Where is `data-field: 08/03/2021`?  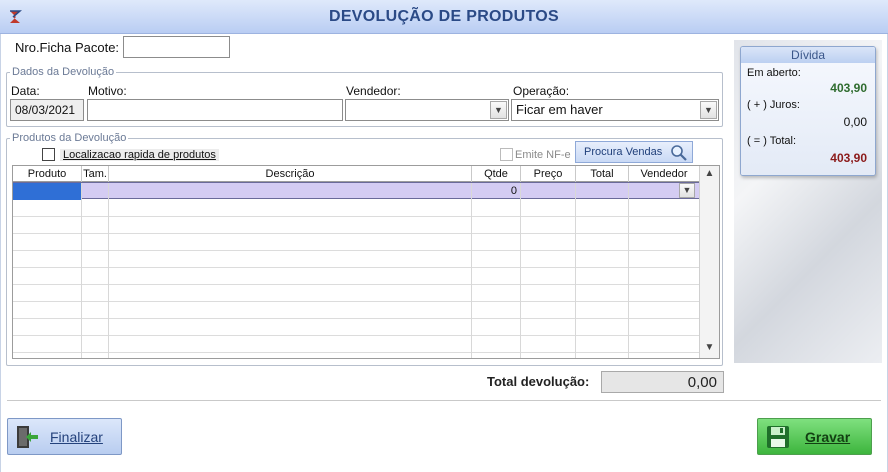
data-field: 08/03/2021 is located at coordinates (47, 110).